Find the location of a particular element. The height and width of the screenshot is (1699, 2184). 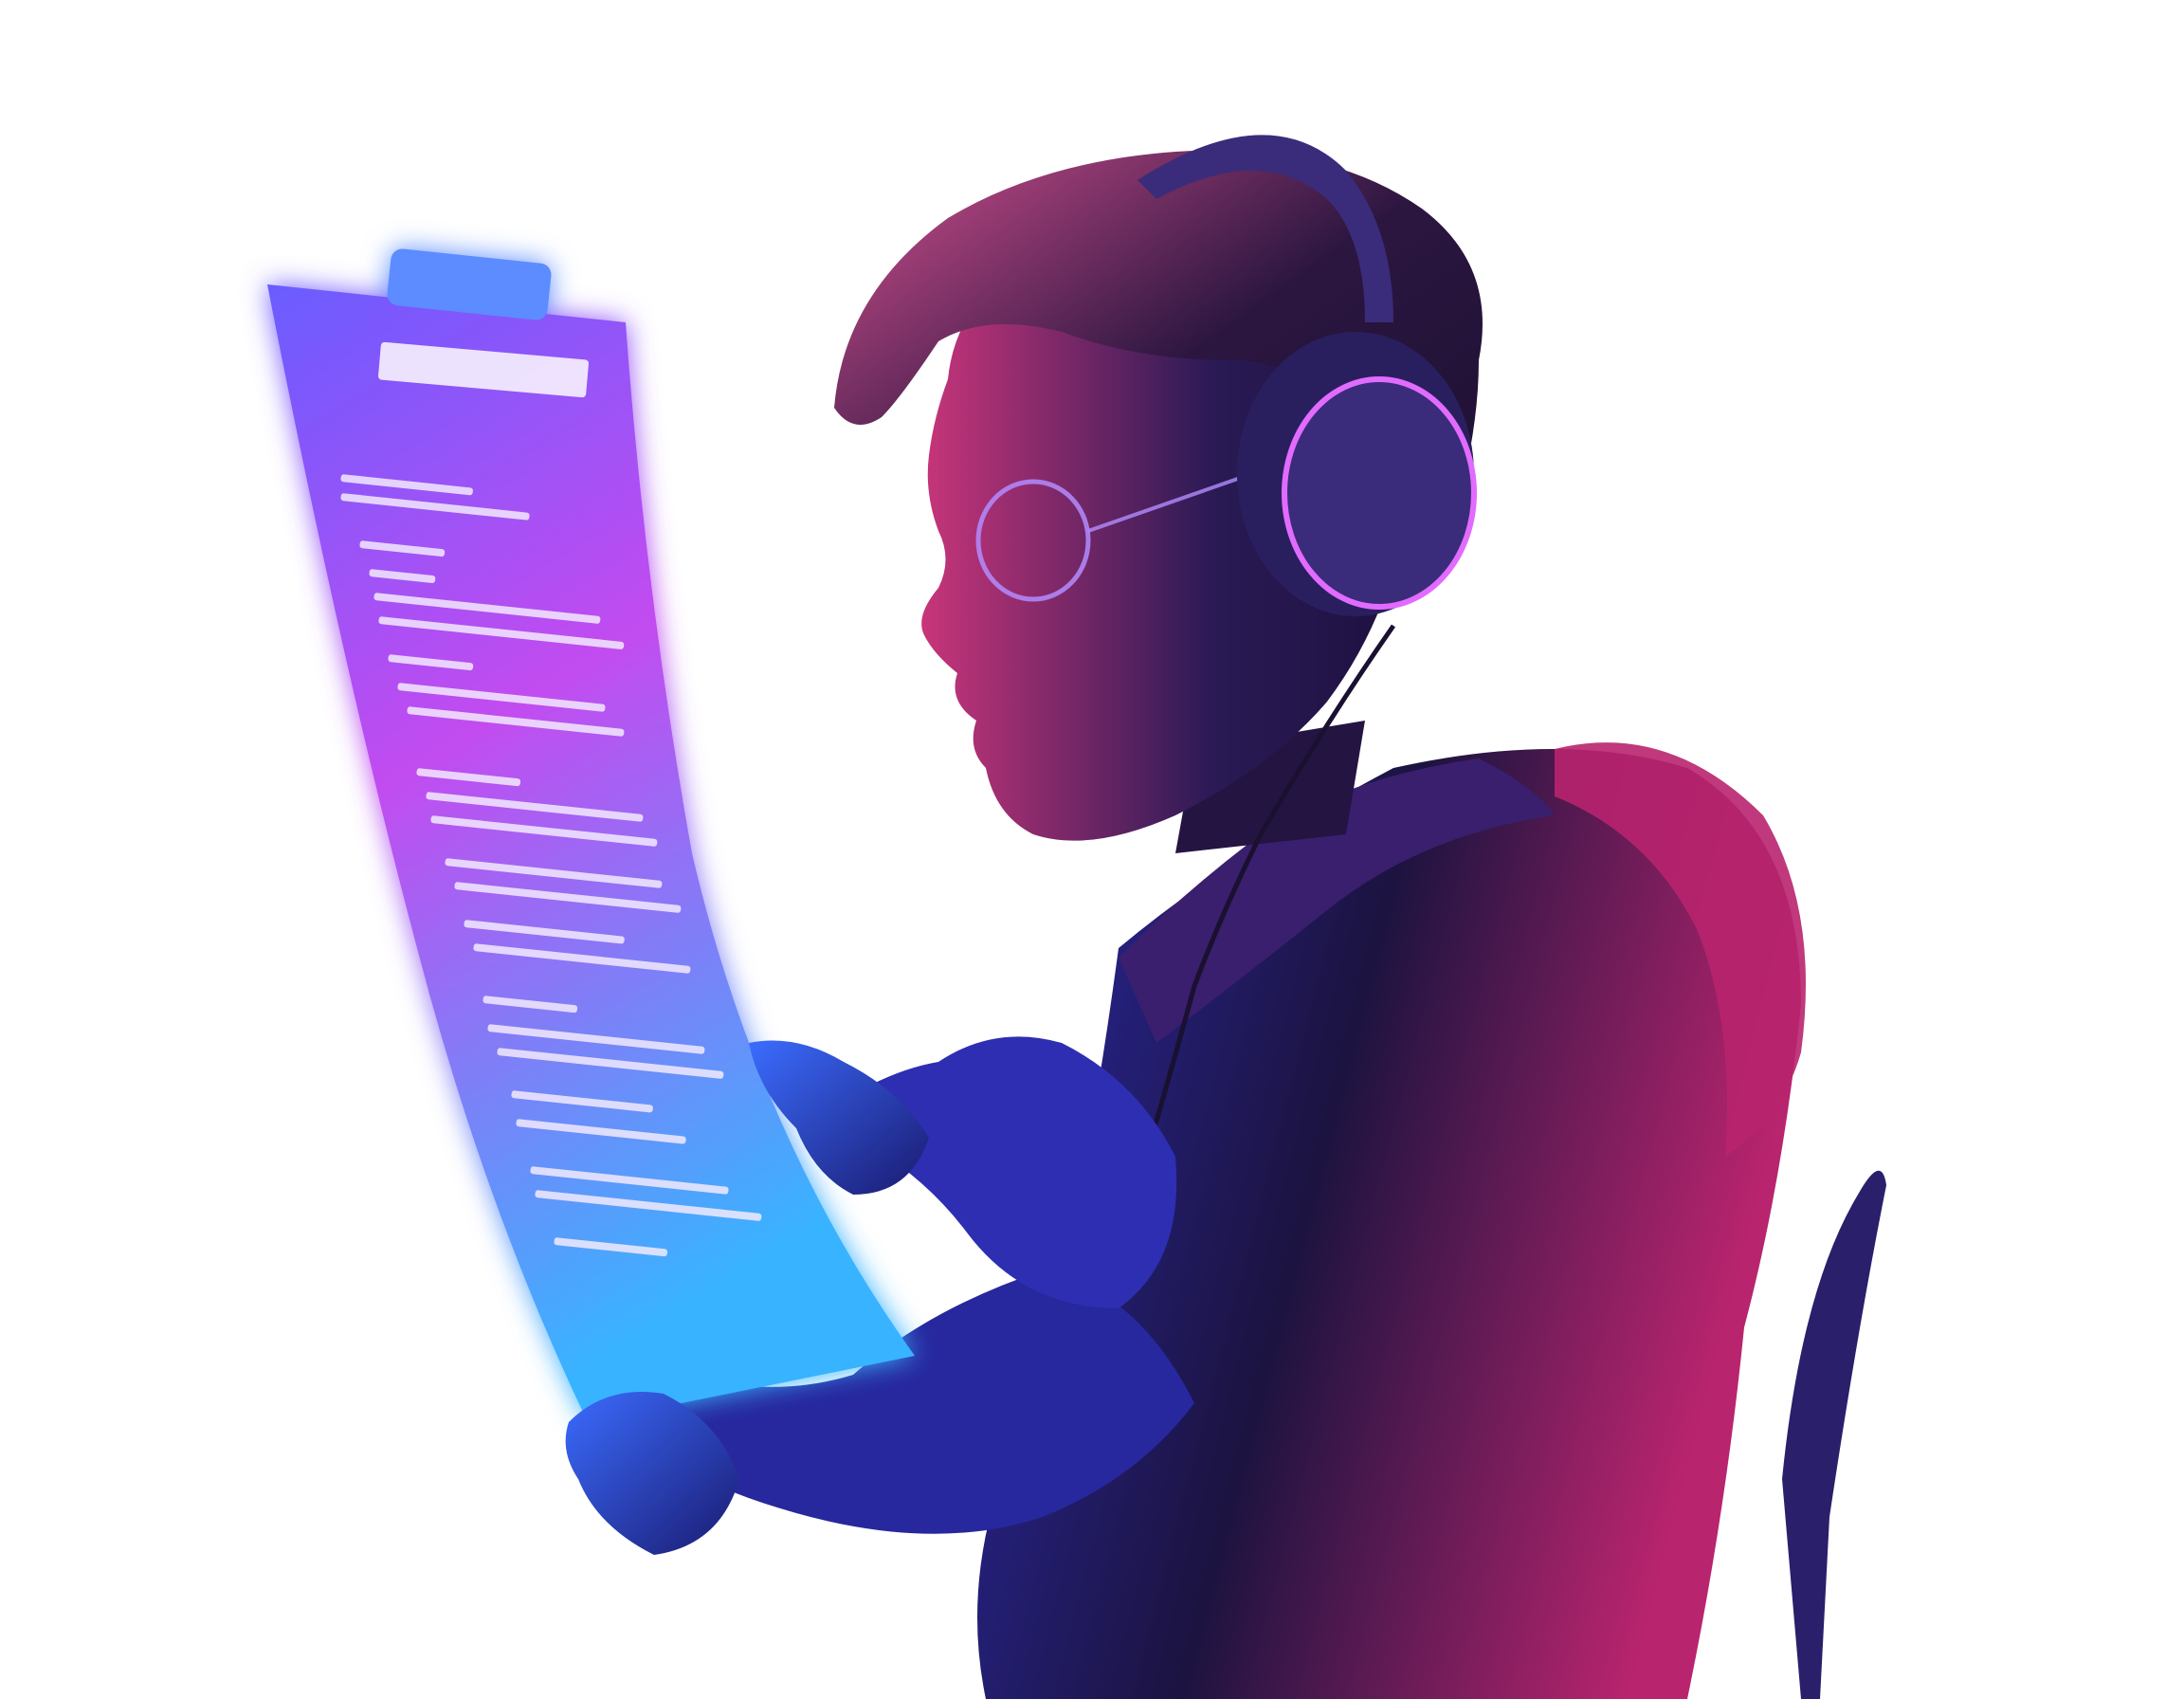

chair-back is located at coordinates (1834, 1434).